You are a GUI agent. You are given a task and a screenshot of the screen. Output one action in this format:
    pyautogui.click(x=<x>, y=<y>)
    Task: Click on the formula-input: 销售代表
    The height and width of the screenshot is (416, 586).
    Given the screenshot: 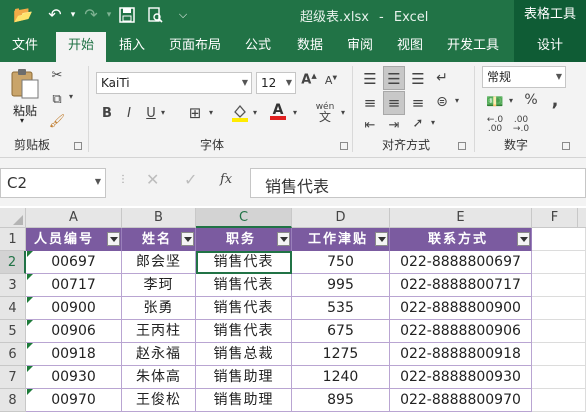 What is the action you would take?
    pyautogui.click(x=418, y=183)
    